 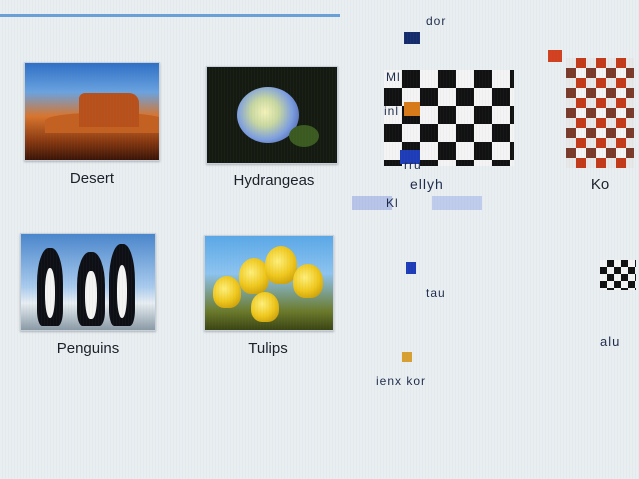 I want to click on glitch-text: dor, so click(x=436, y=21).